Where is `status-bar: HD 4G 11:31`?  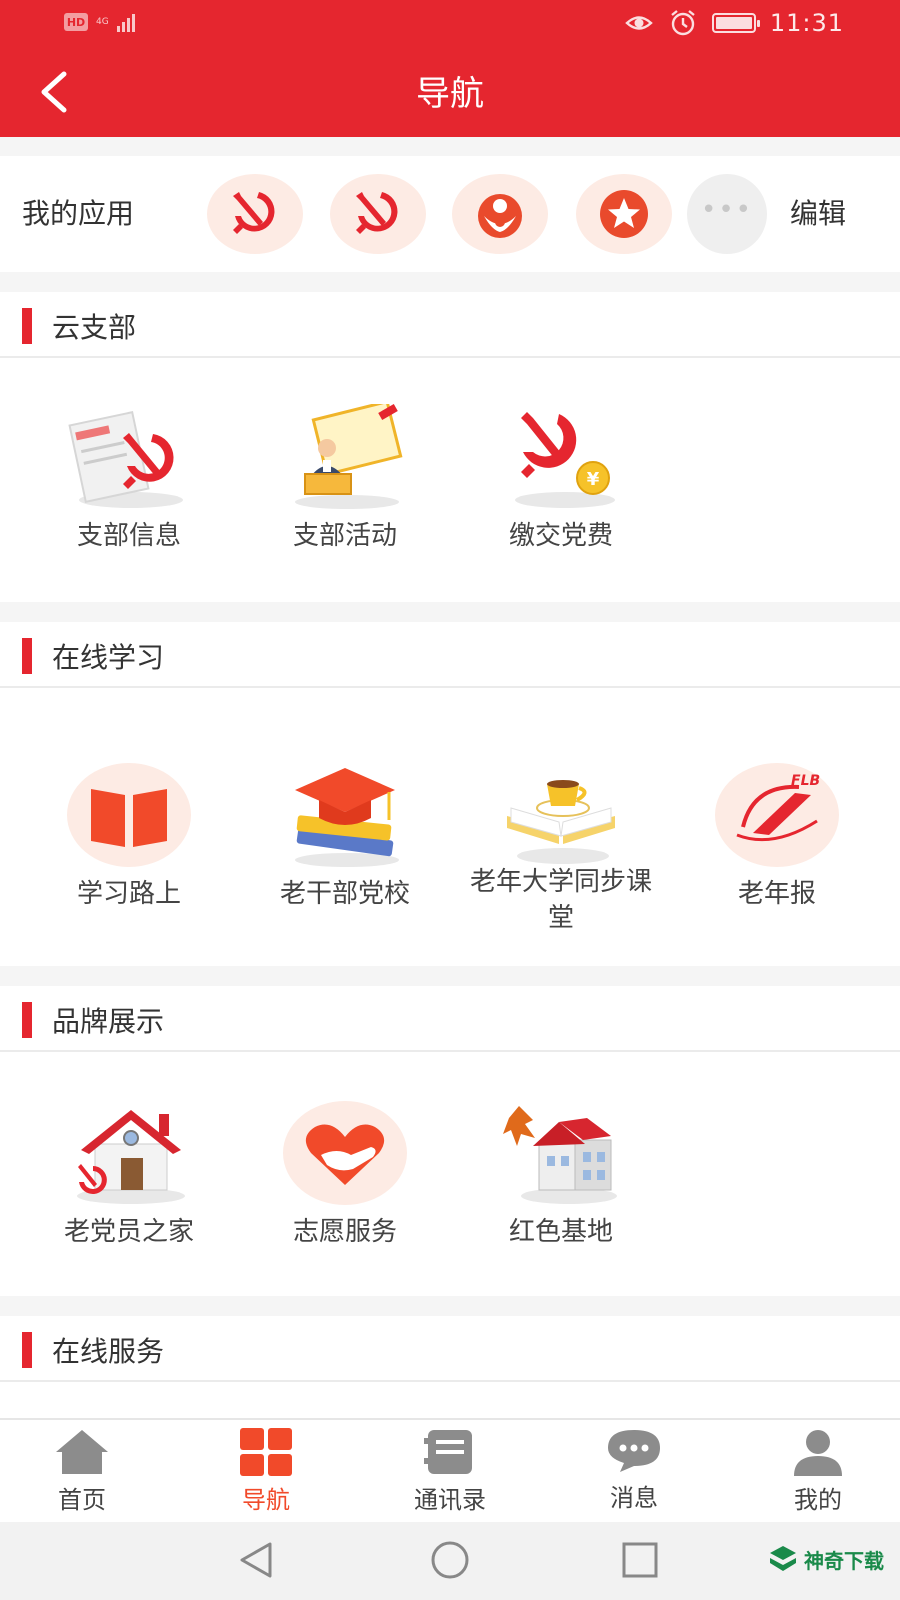 status-bar: HD 4G 11:31 is located at coordinates (450, 24).